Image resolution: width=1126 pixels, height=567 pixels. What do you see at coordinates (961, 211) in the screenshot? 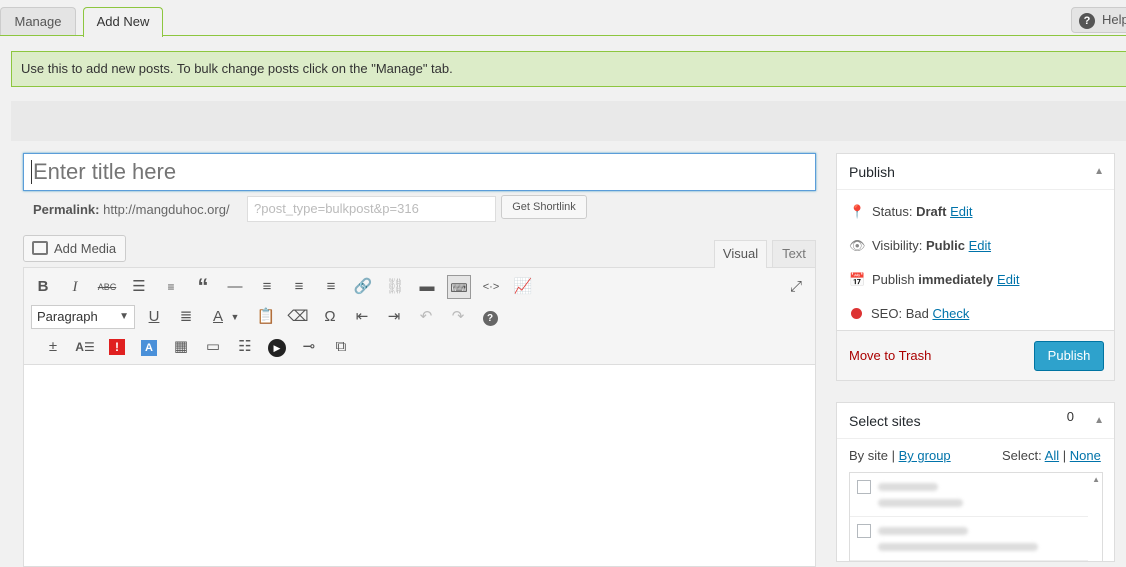
I see `status-edit-link: Edit` at bounding box center [961, 211].